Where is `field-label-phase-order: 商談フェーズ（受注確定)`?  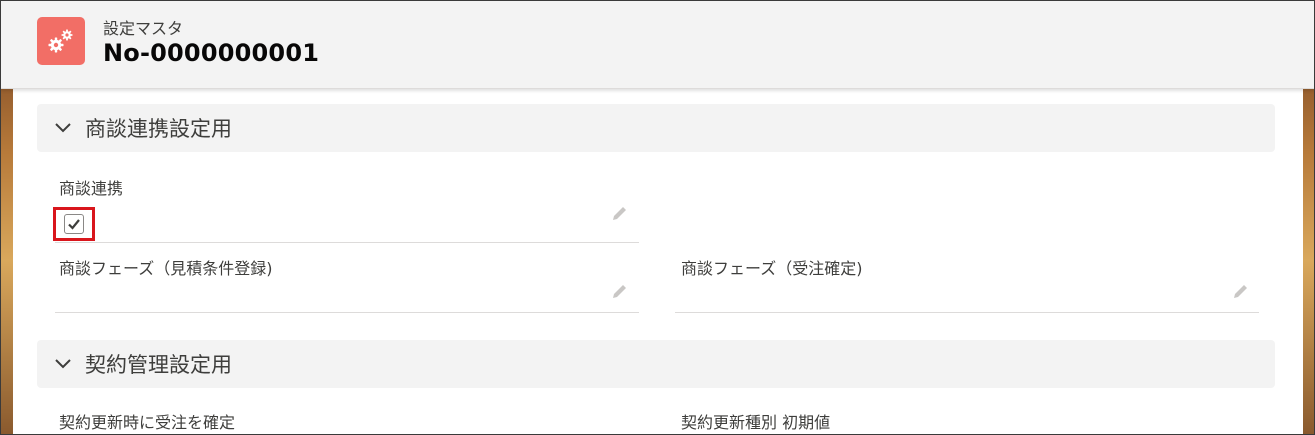 field-label-phase-order: 商談フェーズ（受注確定) is located at coordinates (772, 268).